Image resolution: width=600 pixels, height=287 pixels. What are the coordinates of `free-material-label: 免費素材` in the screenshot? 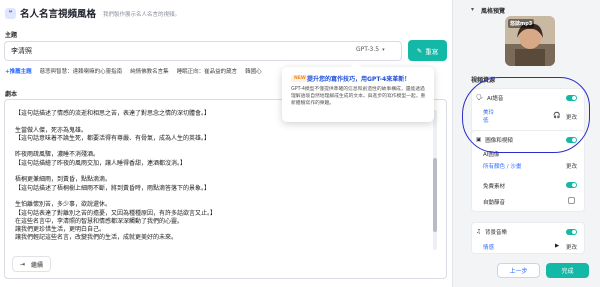 It's located at (494, 187).